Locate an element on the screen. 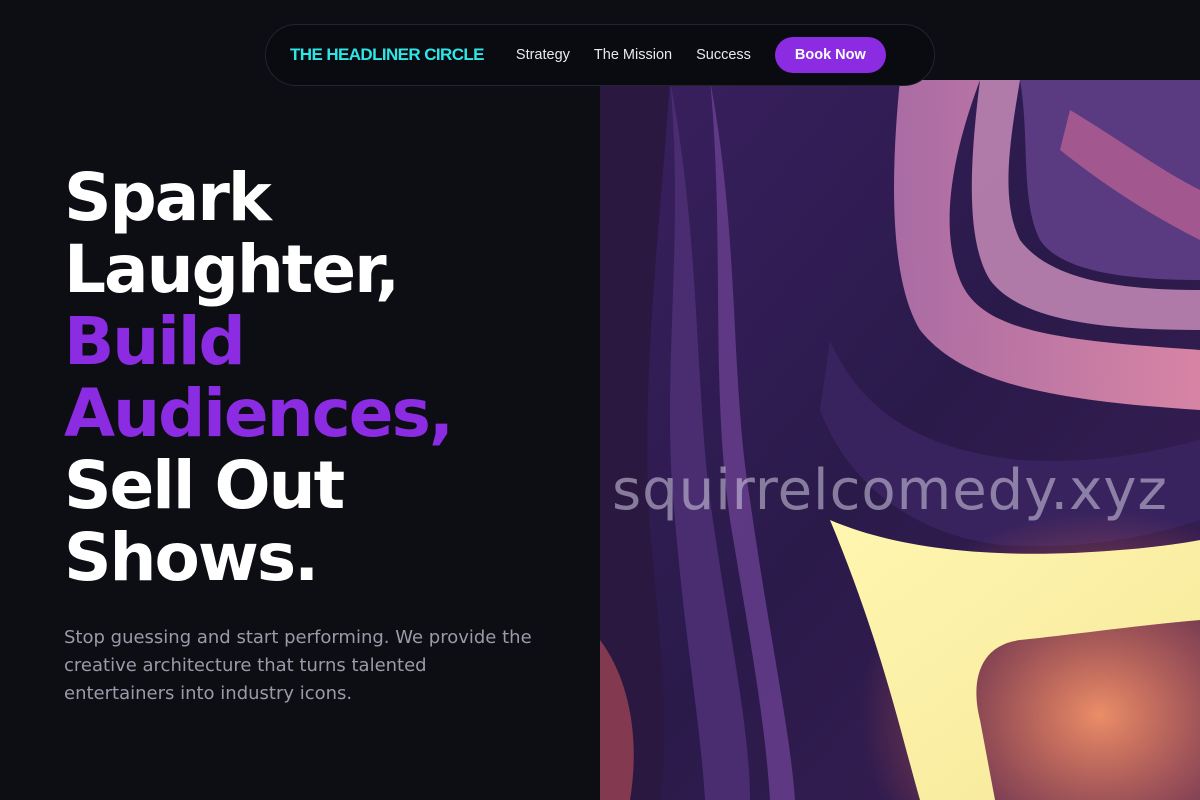 Image resolution: width=1200 pixels, height=800 pixels. headline-line-1: Spark is located at coordinates (168, 197).